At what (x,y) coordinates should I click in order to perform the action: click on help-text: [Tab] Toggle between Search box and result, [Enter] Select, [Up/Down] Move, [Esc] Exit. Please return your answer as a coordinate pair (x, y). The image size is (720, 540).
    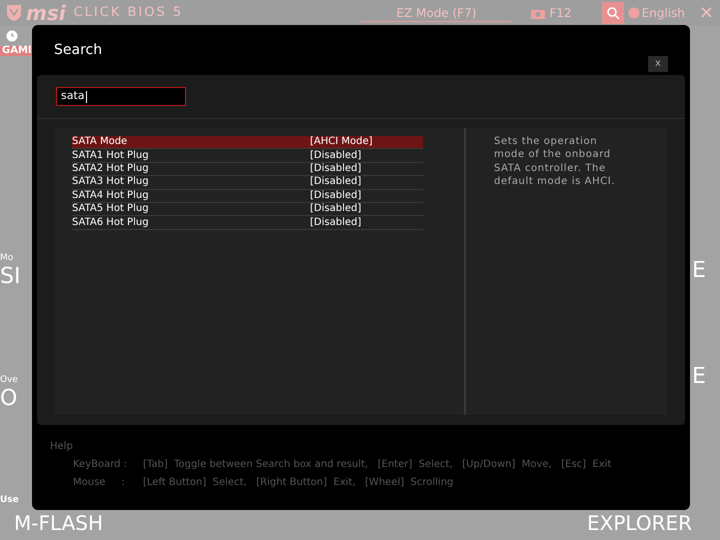
    Looking at the image, I should click on (377, 465).